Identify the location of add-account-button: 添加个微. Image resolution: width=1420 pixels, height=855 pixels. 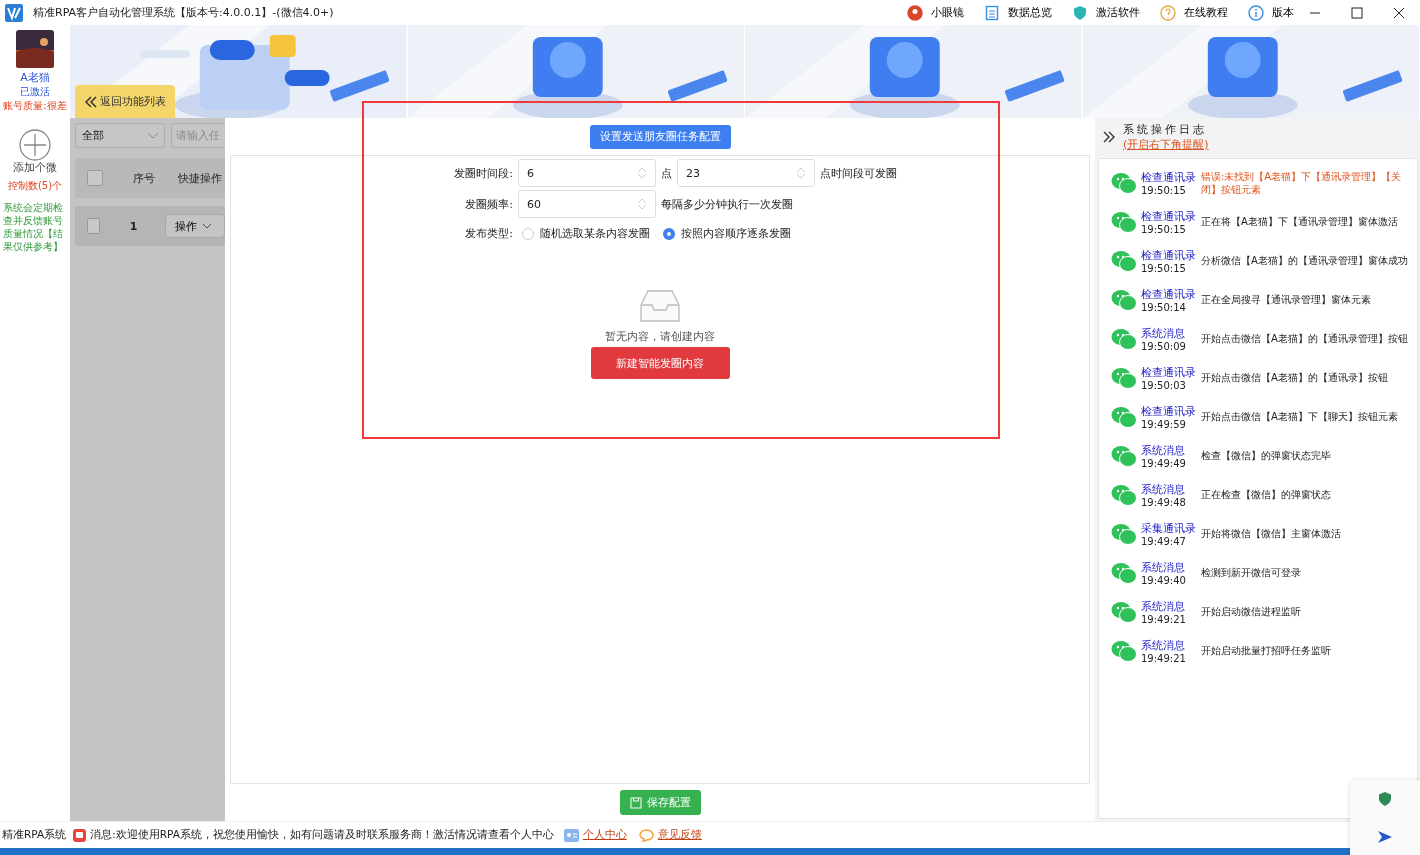
(35, 152).